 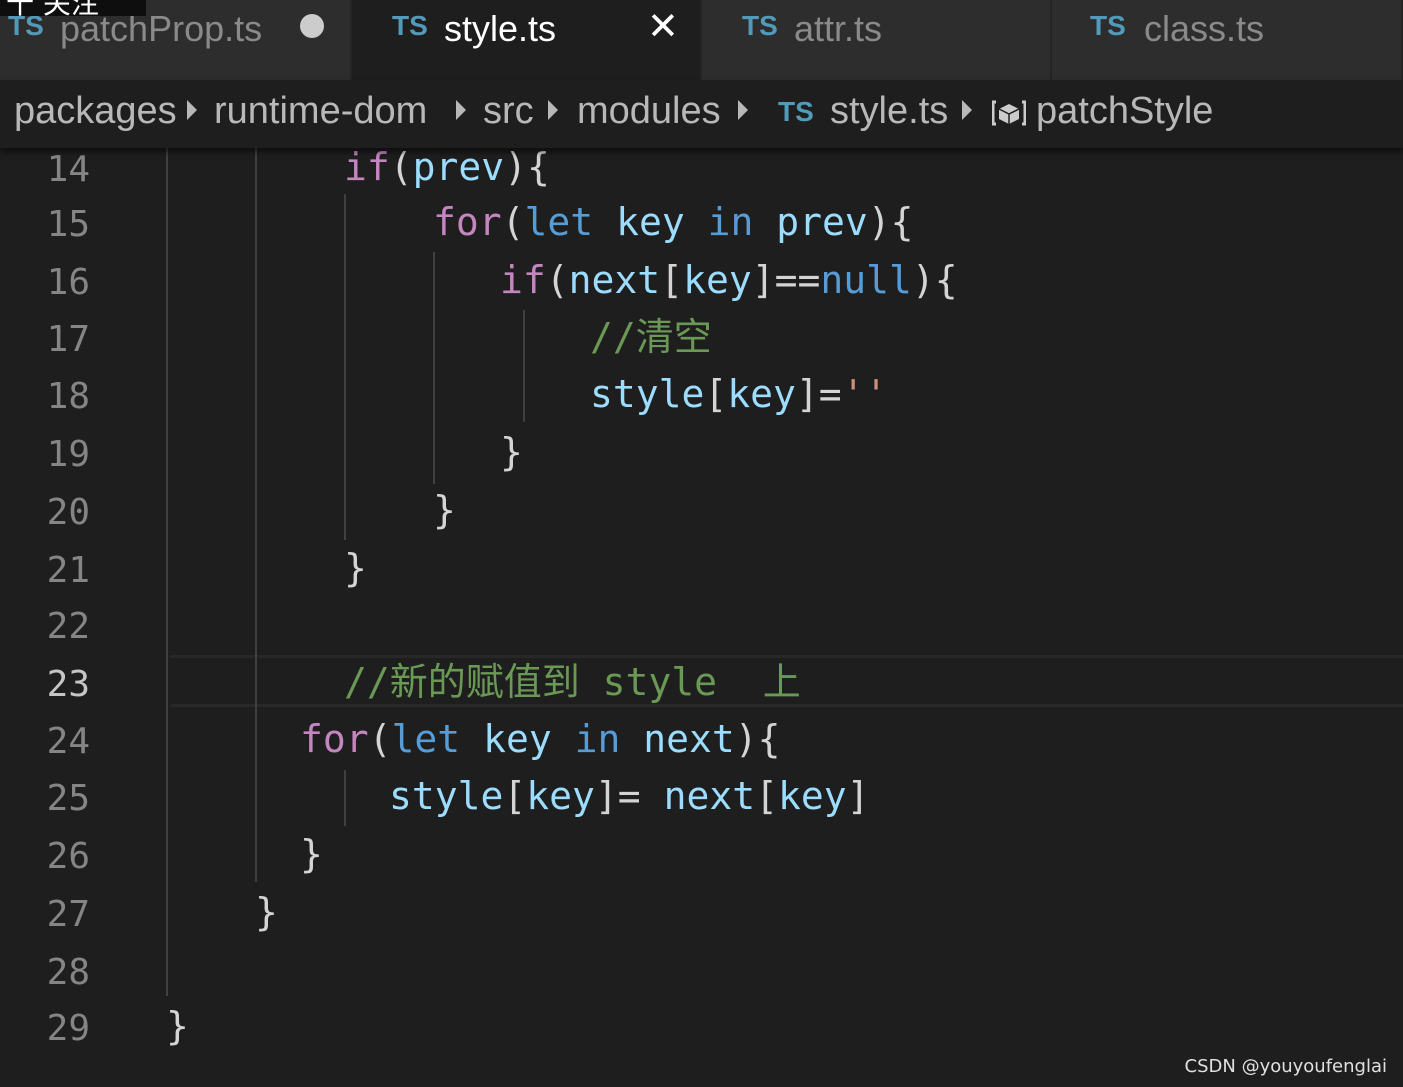 I want to click on line-number: 16, so click(x=68, y=282).